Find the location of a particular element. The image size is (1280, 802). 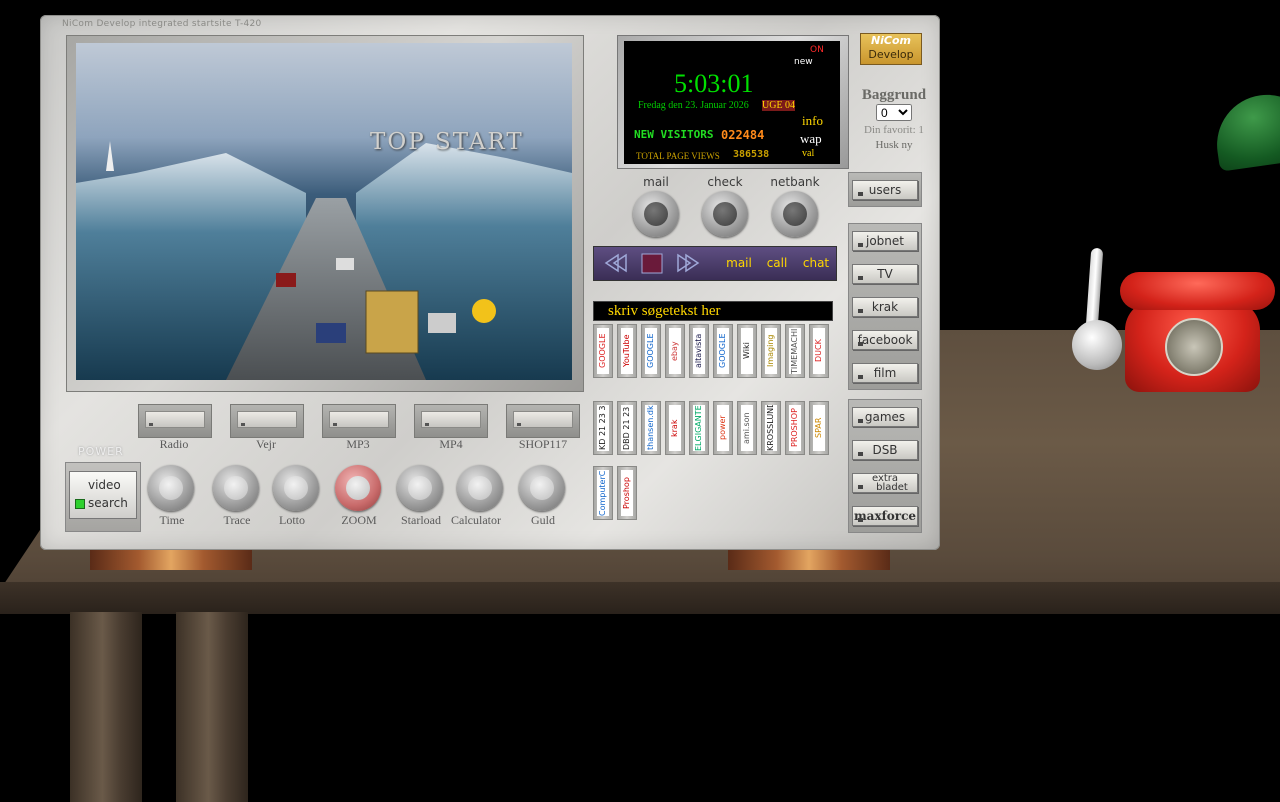

extra-bladet-button: extra bladet is located at coordinates (885, 483).